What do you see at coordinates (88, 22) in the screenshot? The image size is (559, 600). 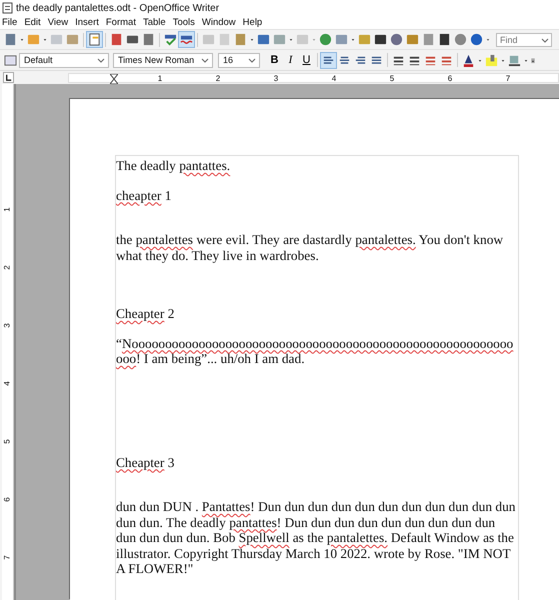 I see `menu-item: Insert` at bounding box center [88, 22].